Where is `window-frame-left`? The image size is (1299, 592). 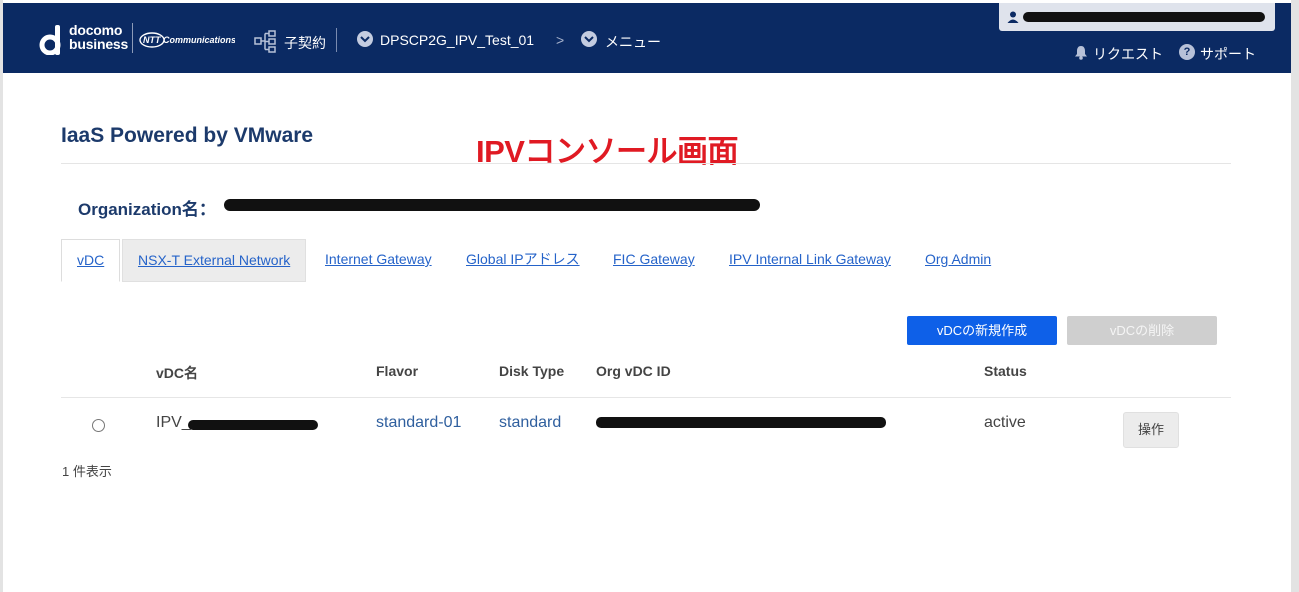 window-frame-left is located at coordinates (1, 296).